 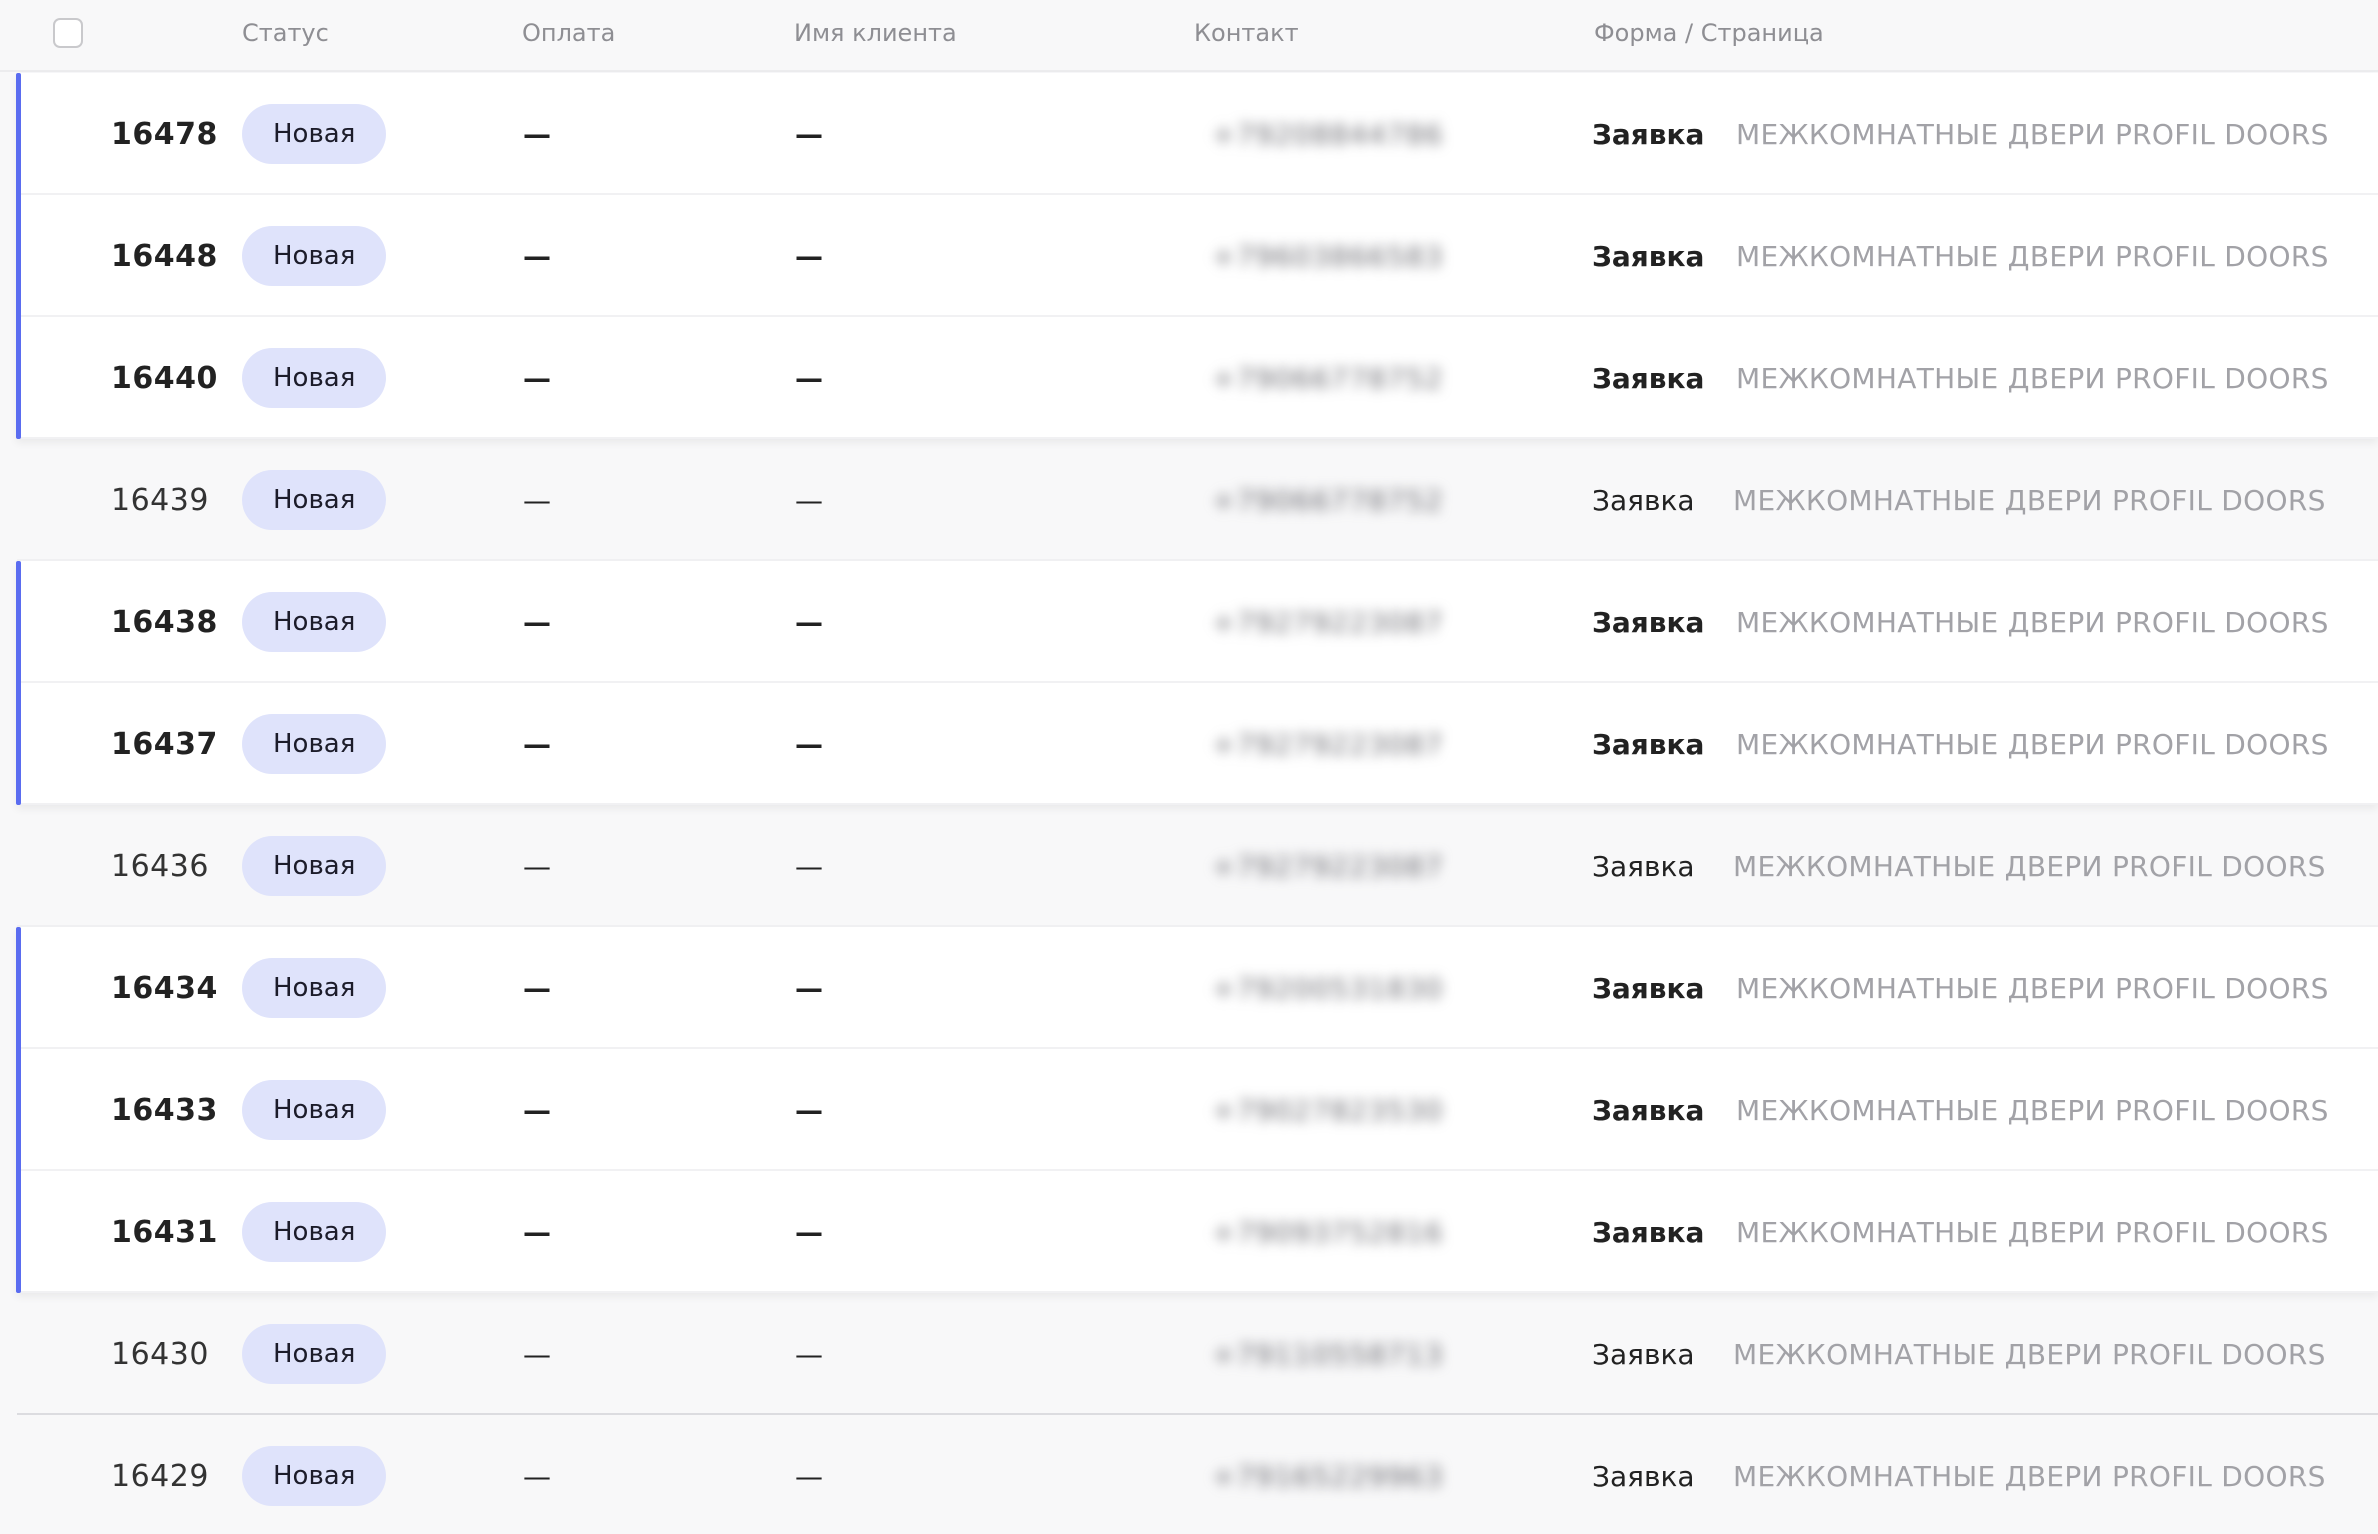 What do you see at coordinates (1328, 1354) in the screenshot?
I see `contact-value-blurred: +79110558713` at bounding box center [1328, 1354].